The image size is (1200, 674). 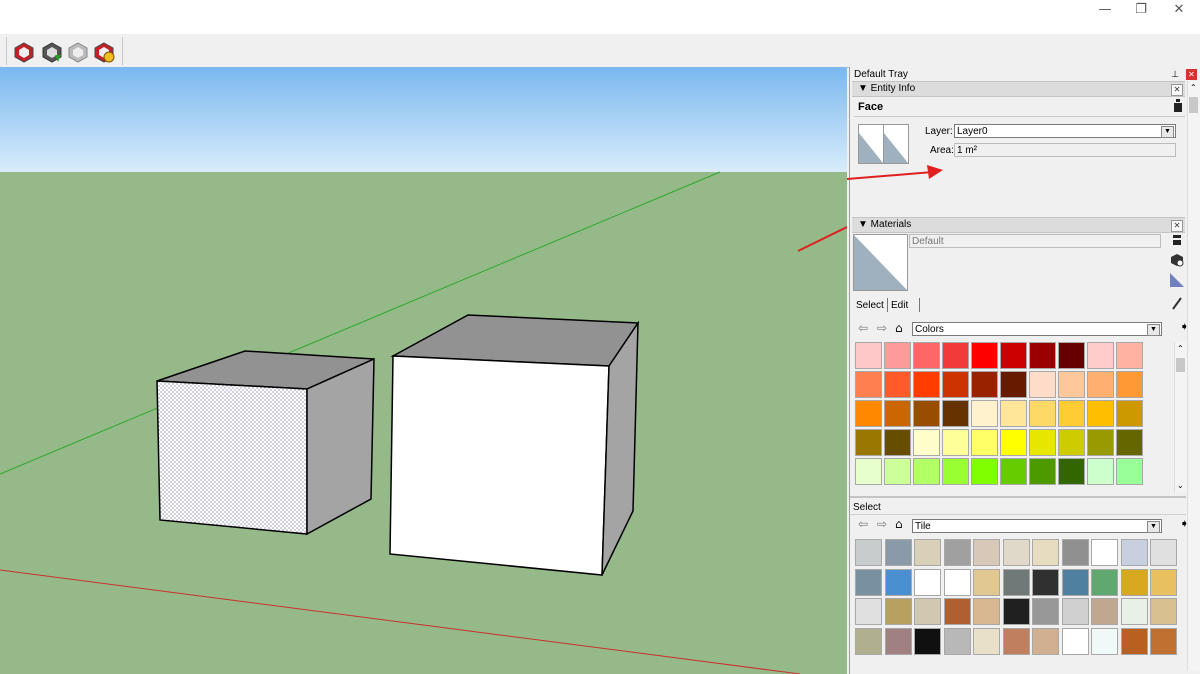 I want to click on tray-scrollbar: ⌃, so click(x=1193, y=376).